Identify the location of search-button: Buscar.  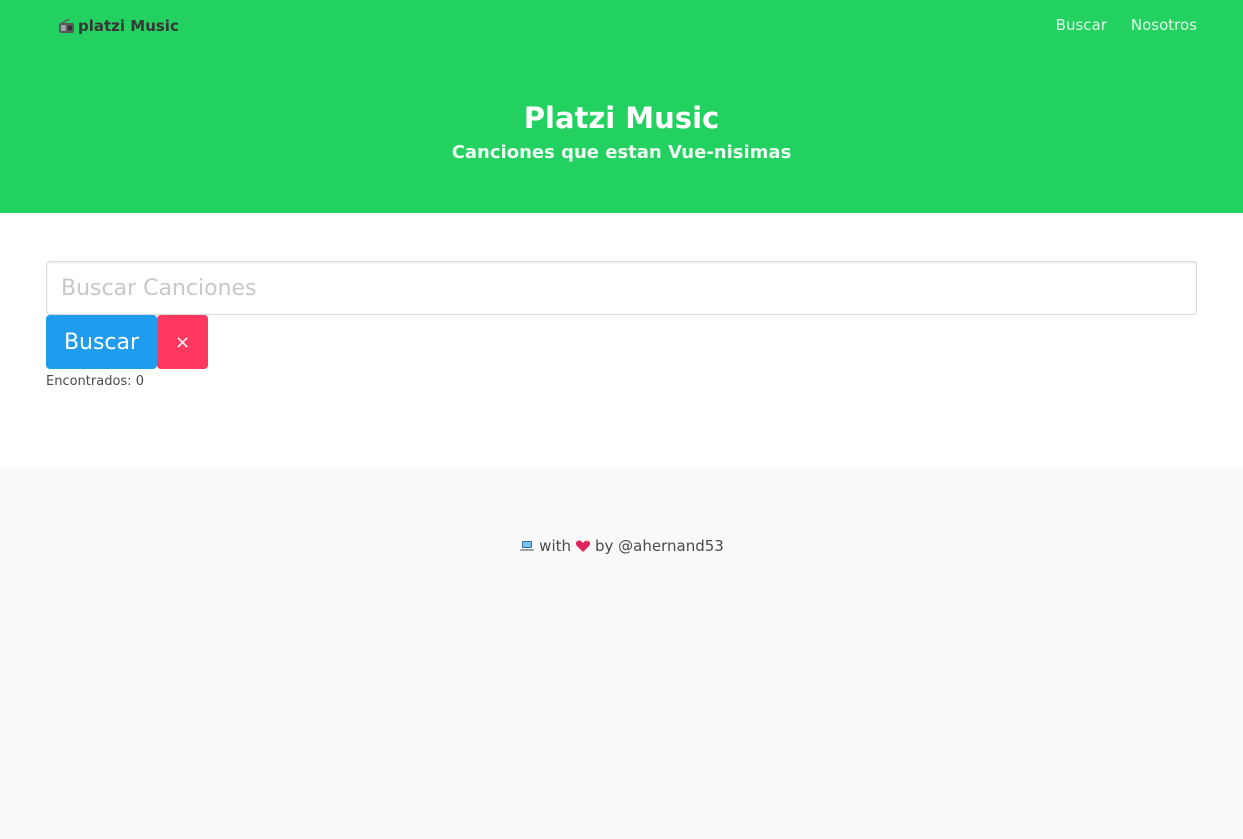
(101, 342).